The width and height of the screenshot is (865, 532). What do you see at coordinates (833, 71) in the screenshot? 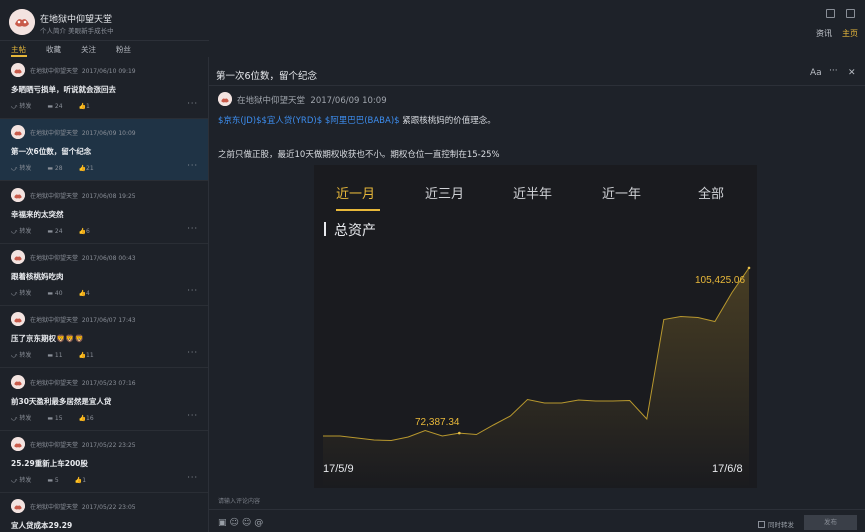
I see `more-button: ···` at bounding box center [833, 71].